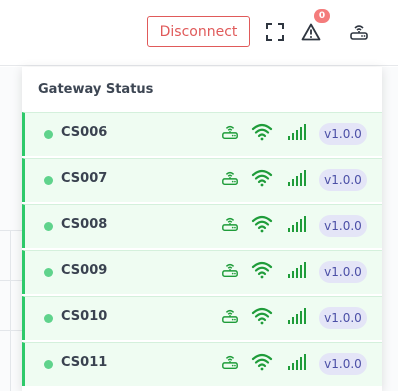 The height and width of the screenshot is (391, 398). Describe the element at coordinates (84, 224) in the screenshot. I see `gateway-name: CS008` at that location.